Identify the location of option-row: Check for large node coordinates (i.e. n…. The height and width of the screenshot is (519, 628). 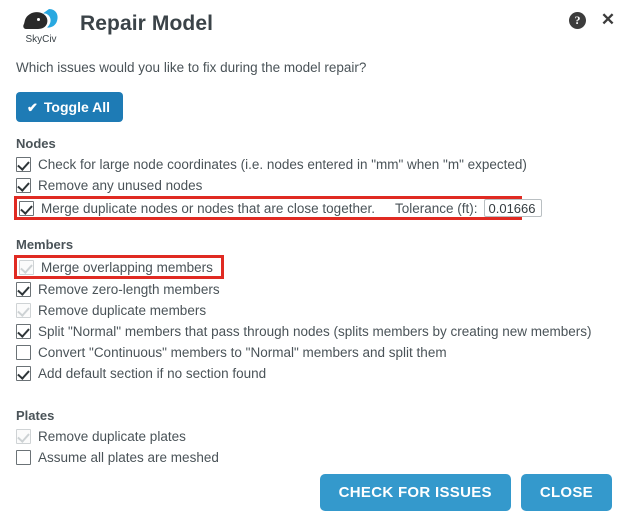
(315, 164).